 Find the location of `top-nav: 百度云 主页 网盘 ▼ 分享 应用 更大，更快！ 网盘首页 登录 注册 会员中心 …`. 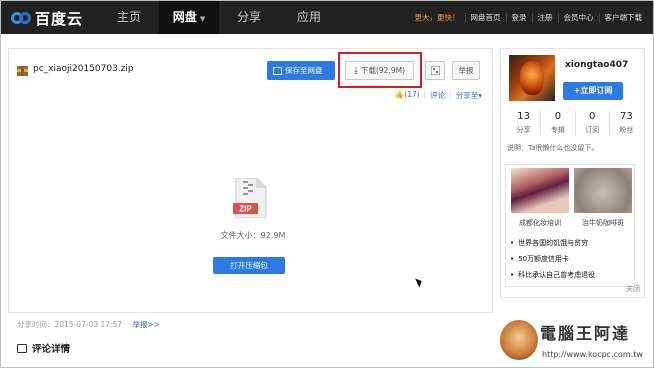

top-nav: 百度云 主页 网盘 ▼ 分享 应用 更大，更快！ 网盘首页 登录 注册 会员中心 … is located at coordinates (327, 17).